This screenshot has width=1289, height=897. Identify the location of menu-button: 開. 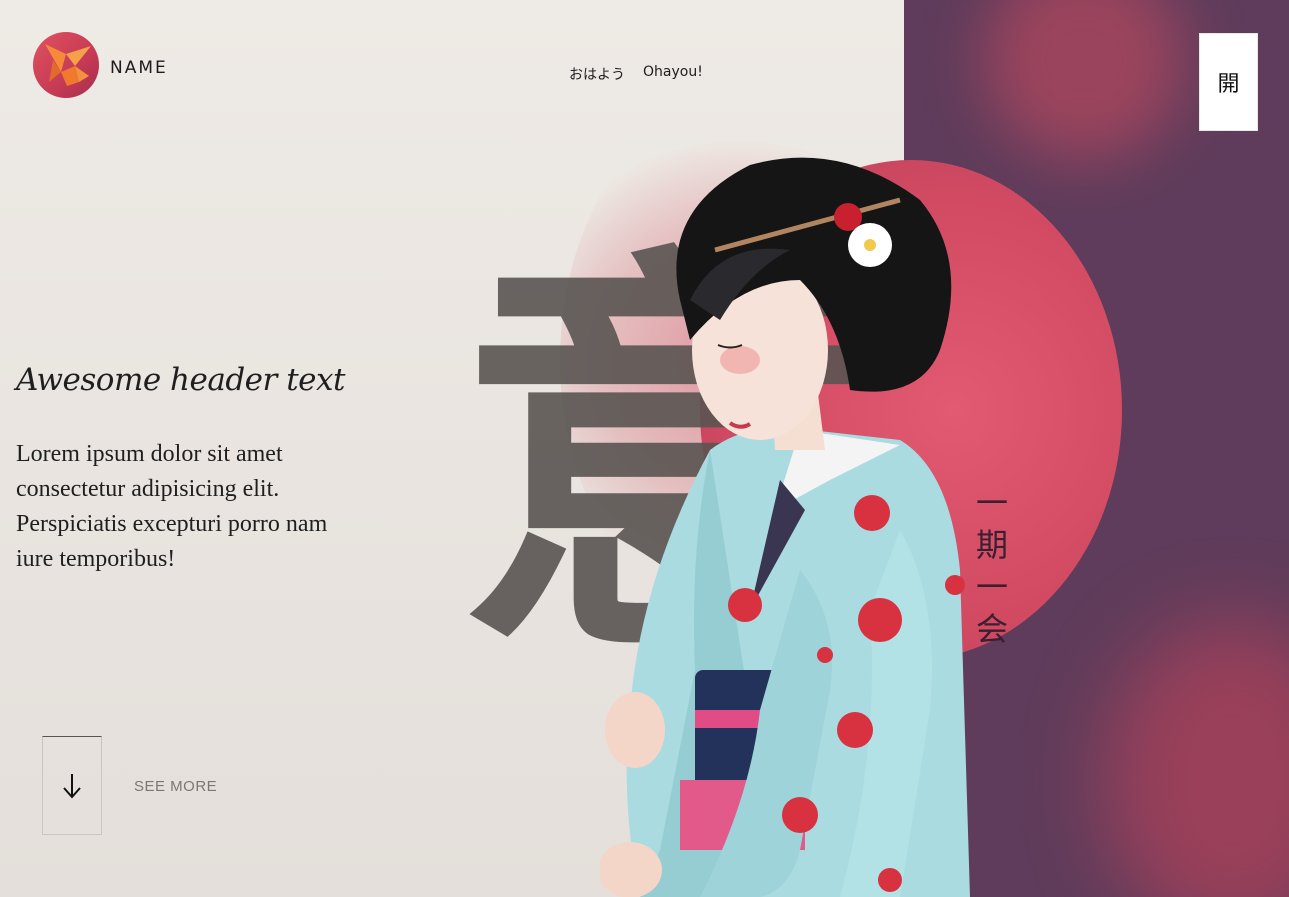
(1228, 82).